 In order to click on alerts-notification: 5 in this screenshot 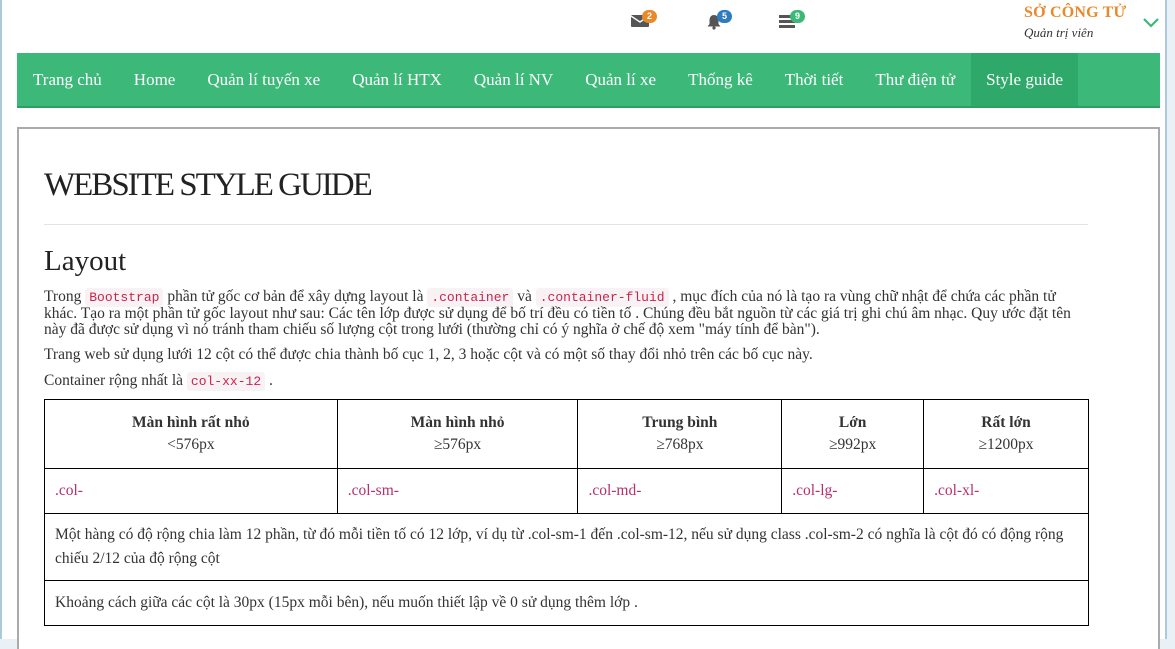, I will do `click(719, 23)`.